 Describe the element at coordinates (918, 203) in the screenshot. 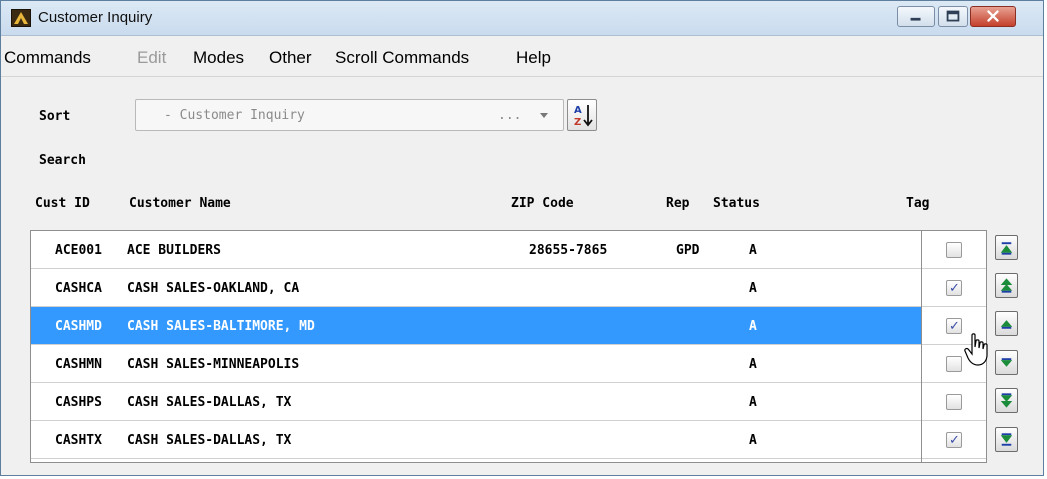

I see `header-tag: Tag` at that location.